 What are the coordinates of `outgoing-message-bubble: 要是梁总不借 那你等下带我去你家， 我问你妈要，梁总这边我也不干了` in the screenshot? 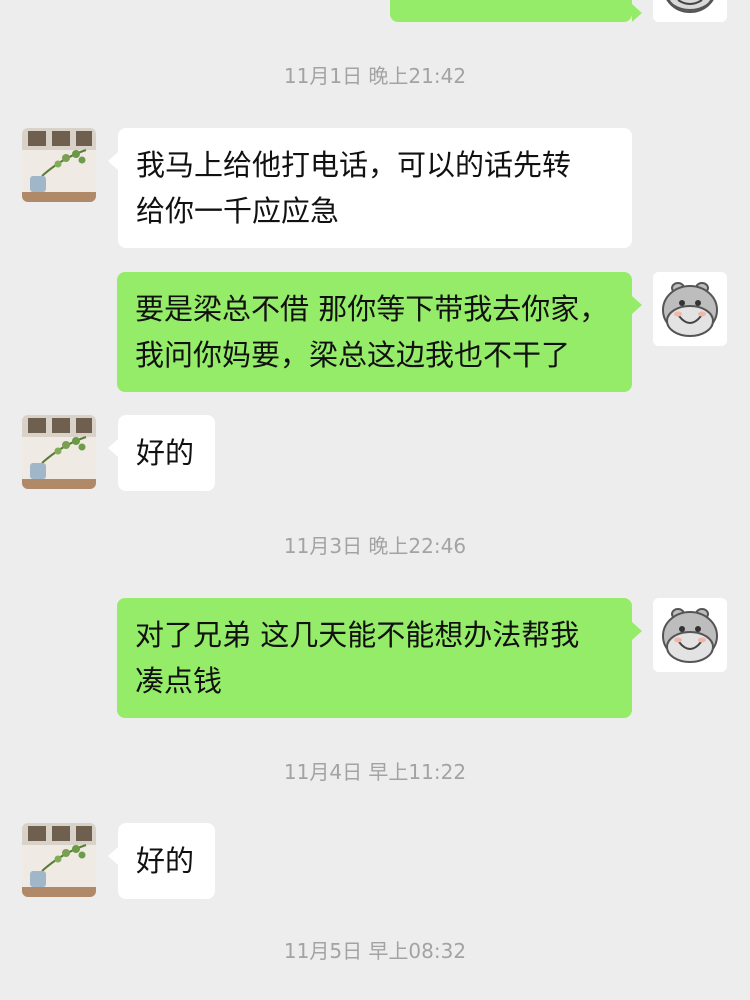 It's located at (379, 332).